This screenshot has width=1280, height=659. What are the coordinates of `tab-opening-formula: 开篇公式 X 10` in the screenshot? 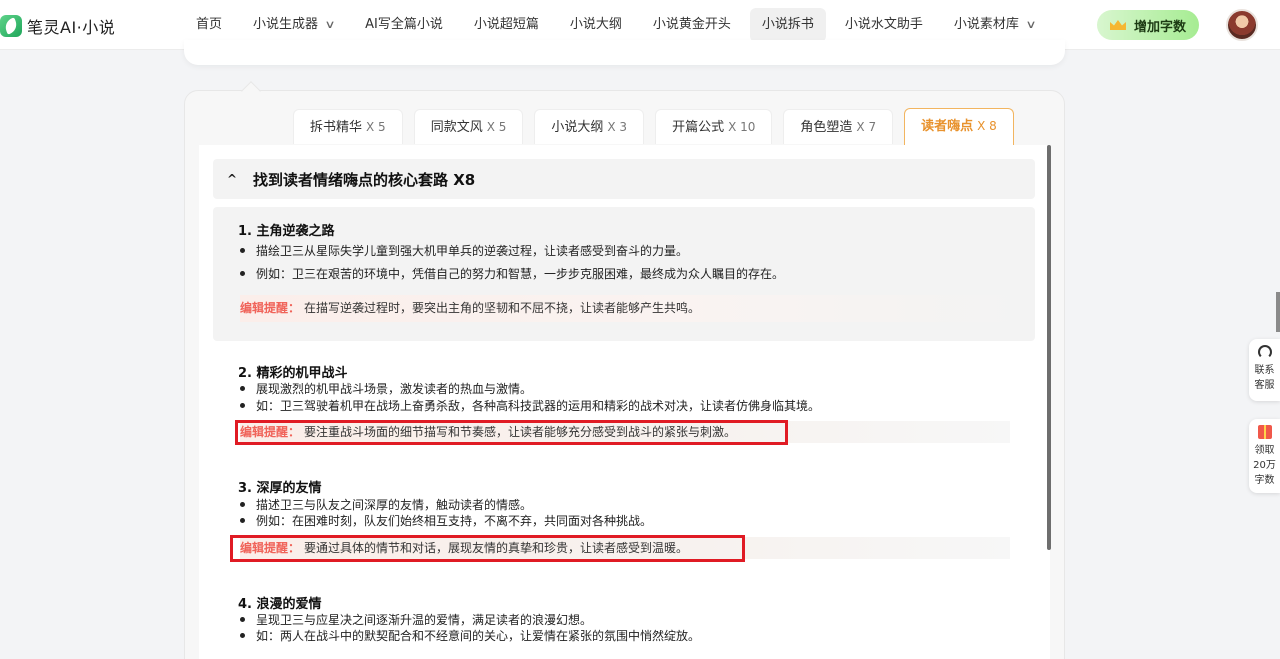 It's located at (714, 126).